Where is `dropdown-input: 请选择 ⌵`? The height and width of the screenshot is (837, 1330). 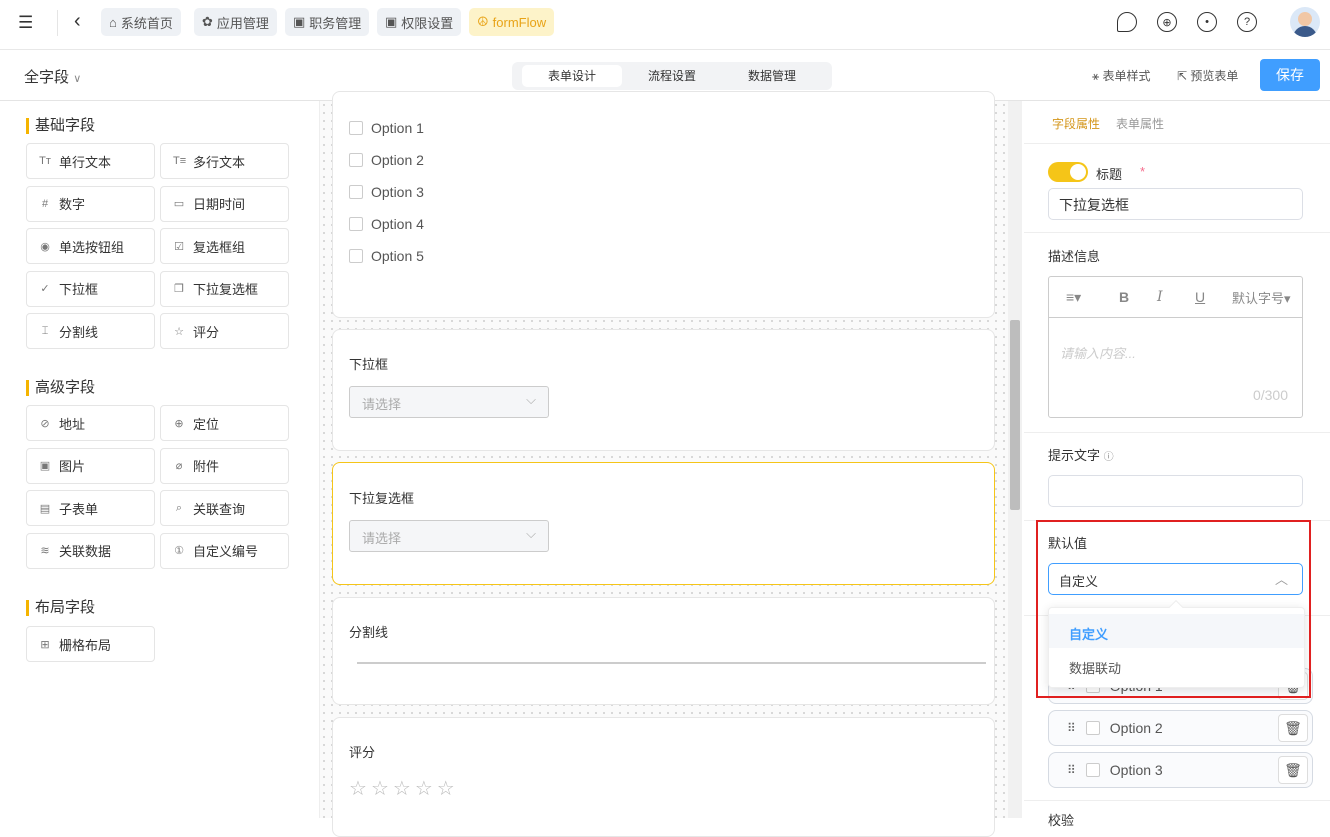 dropdown-input: 请选择 ⌵ is located at coordinates (449, 402).